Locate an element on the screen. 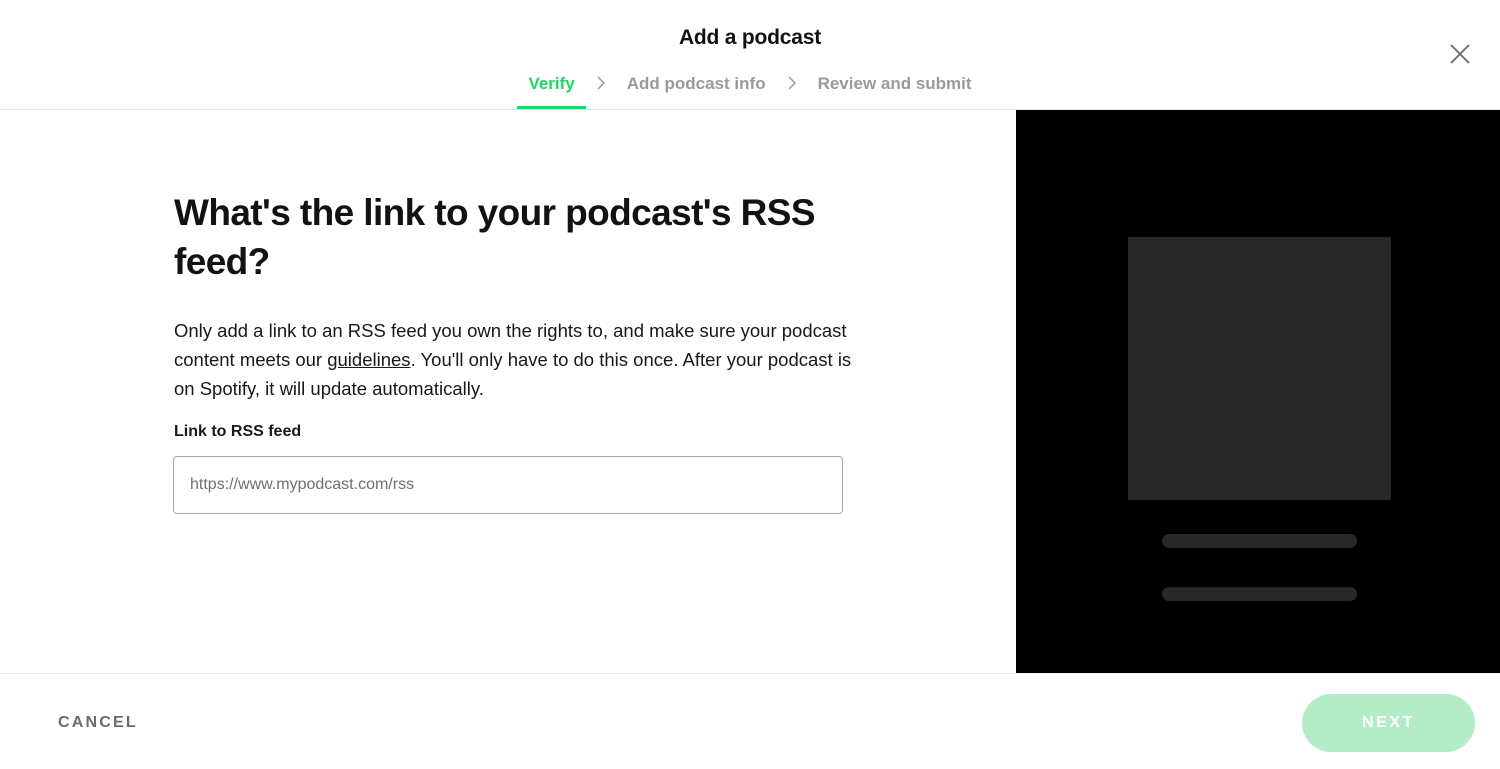  subtitle-placeholder-line is located at coordinates (1259, 594).